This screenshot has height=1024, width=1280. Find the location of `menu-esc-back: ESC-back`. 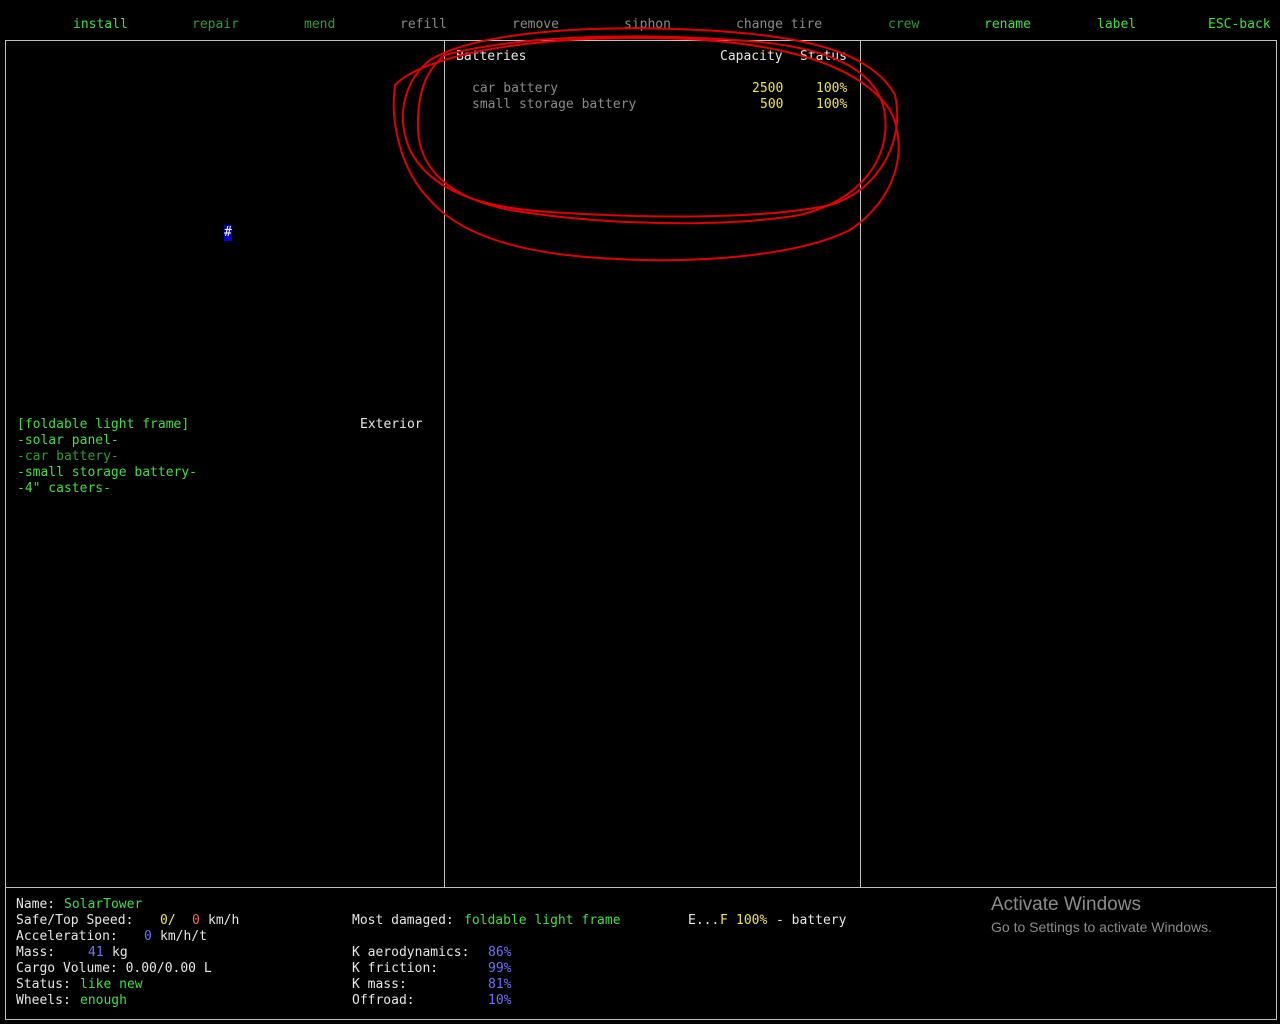

menu-esc-back: ESC-back is located at coordinates (1239, 25).